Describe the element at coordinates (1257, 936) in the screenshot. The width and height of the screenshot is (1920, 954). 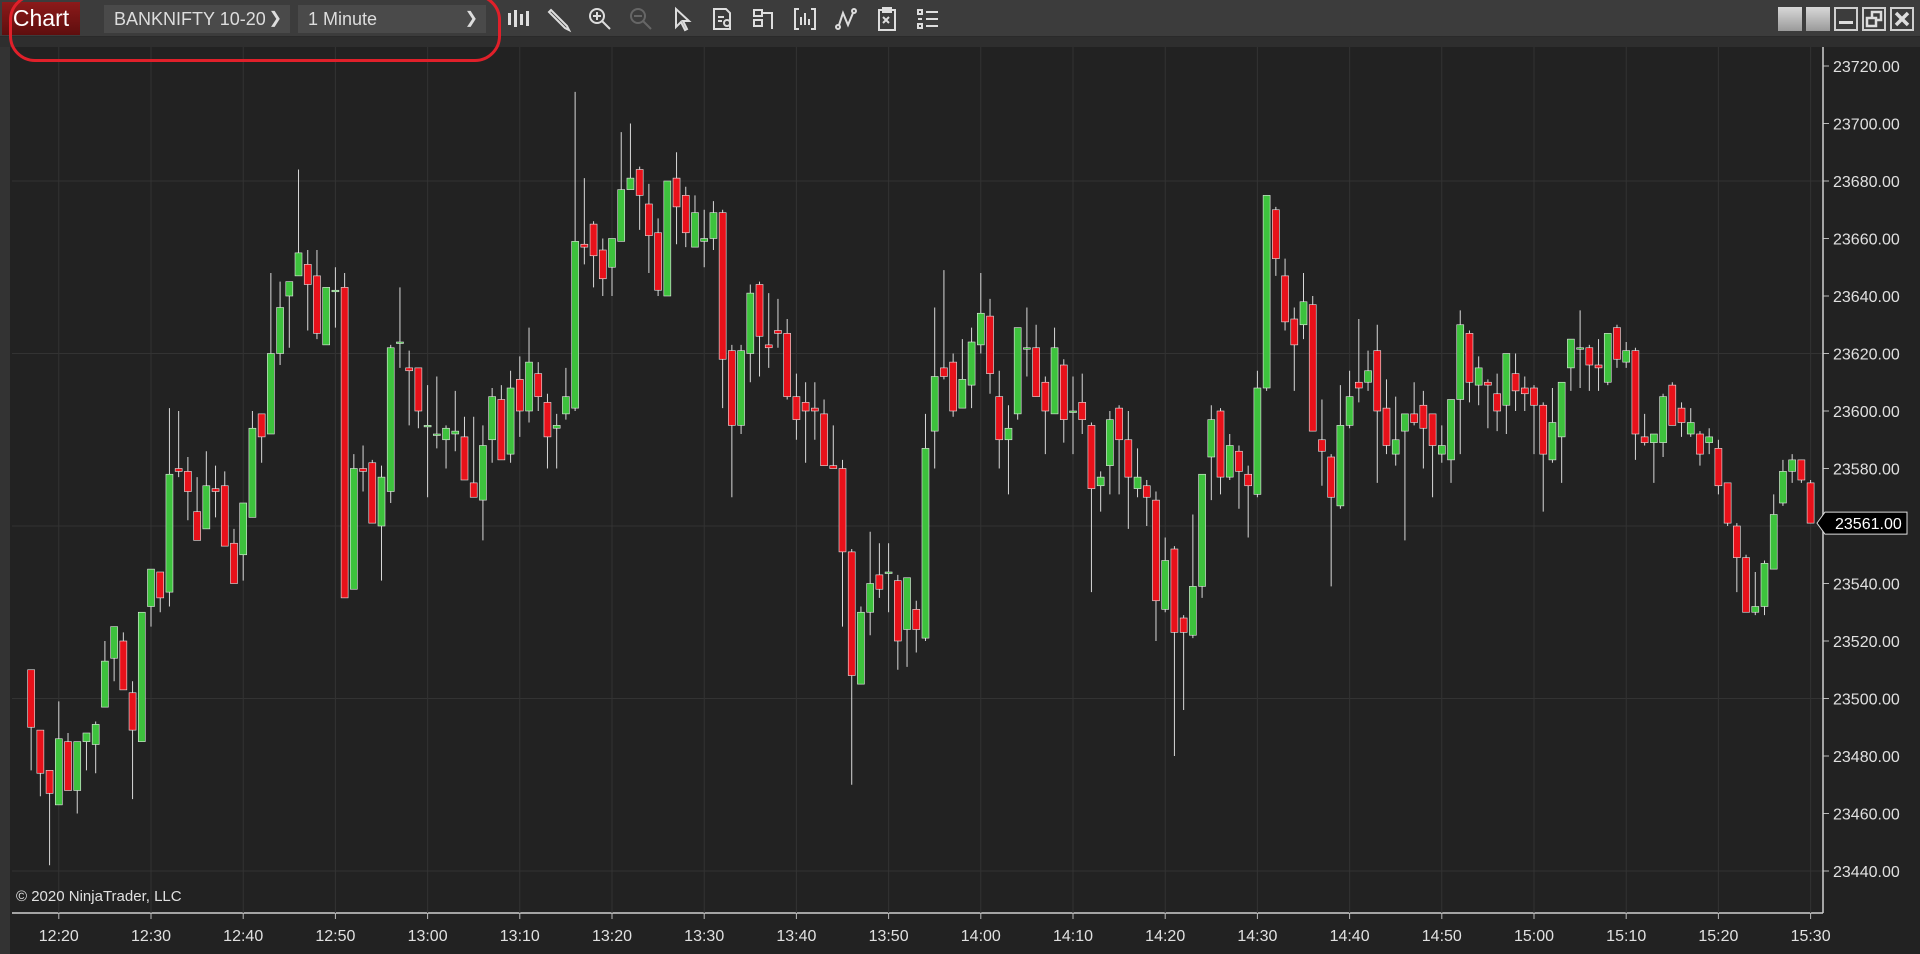
I see `x-tick-label: 14:30` at that location.